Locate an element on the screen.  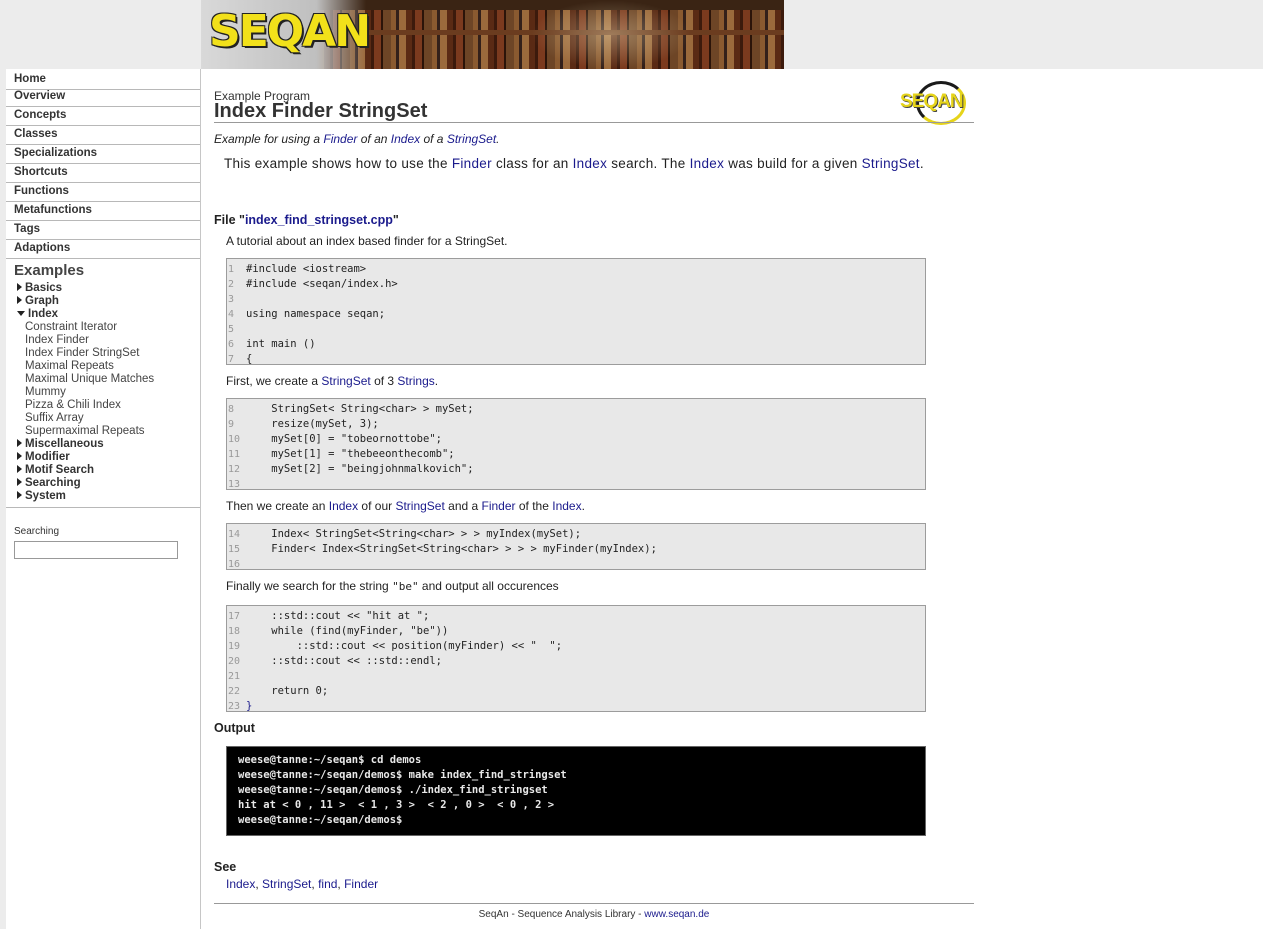
example-category-searching: Searching is located at coordinates (49, 483).